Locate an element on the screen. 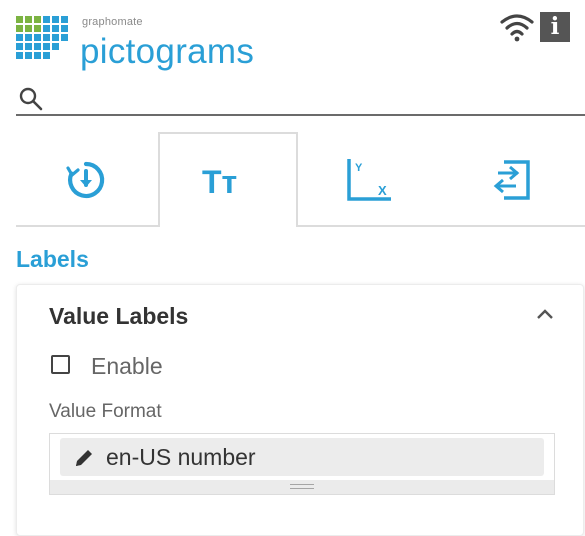 Image resolution: width=585 pixels, height=536 pixels. search-icon is located at coordinates (31, 99).